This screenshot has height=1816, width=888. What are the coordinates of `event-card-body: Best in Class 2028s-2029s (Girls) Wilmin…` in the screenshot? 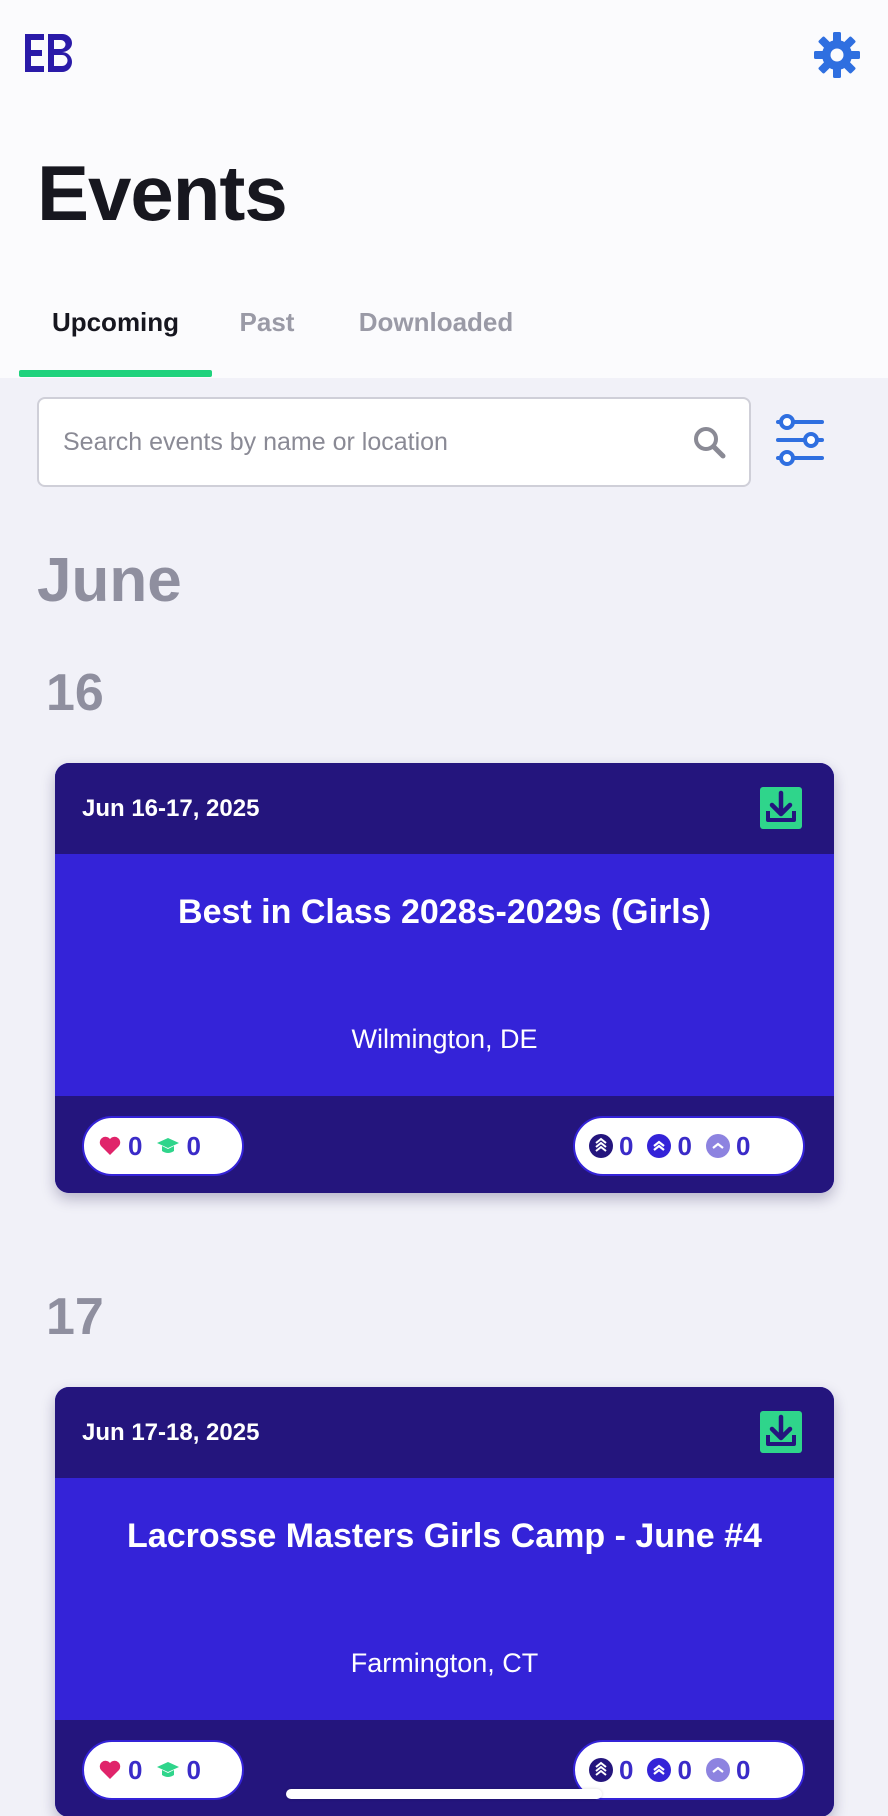 It's located at (444, 975).